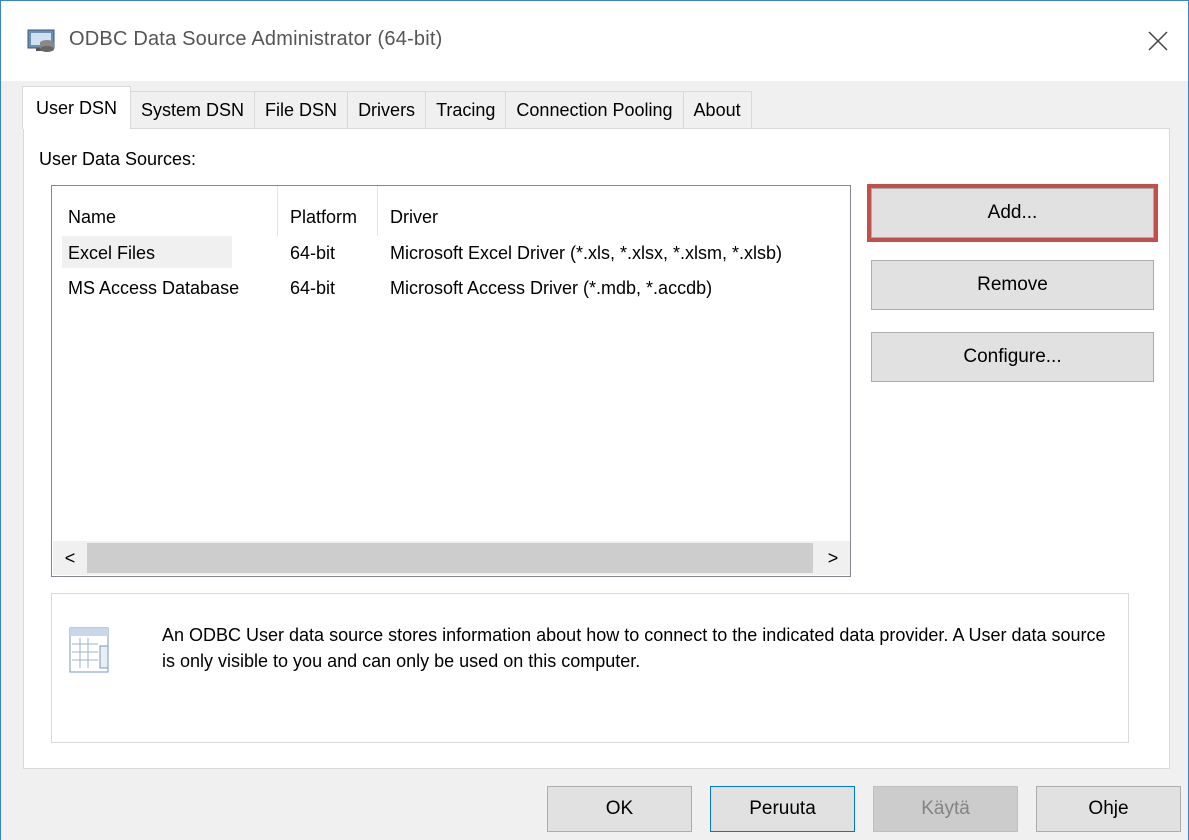  I want to click on tab-system-dsn: System DSN, so click(193, 110).